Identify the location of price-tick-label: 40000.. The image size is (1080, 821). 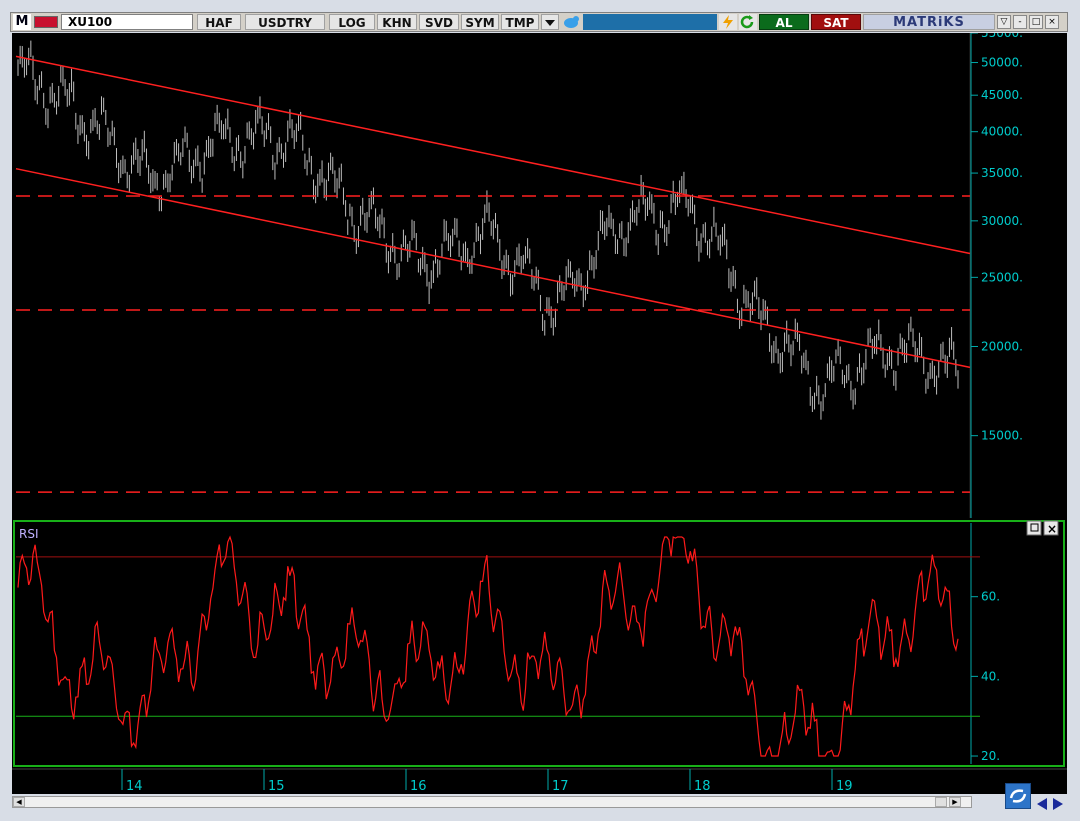
(1002, 132).